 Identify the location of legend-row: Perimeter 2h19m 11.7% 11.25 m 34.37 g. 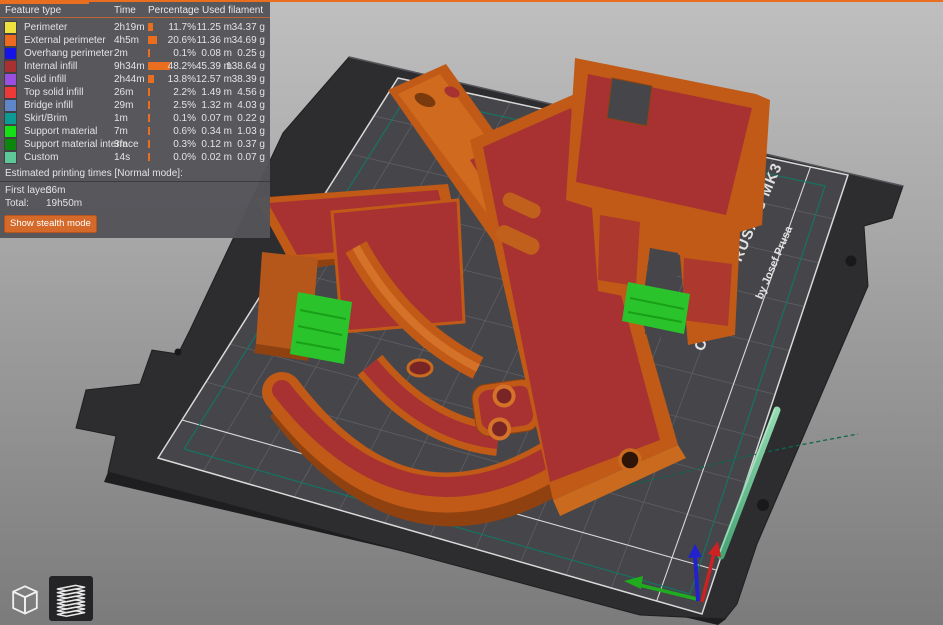
(135, 27).